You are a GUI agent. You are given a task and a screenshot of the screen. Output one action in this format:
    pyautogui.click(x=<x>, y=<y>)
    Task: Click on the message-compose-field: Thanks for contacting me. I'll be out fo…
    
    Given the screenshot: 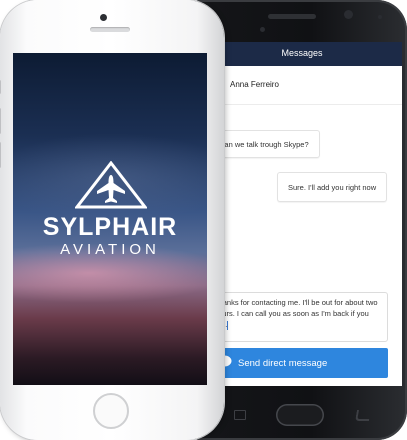 What is the action you would take?
    pyautogui.click(x=298, y=317)
    